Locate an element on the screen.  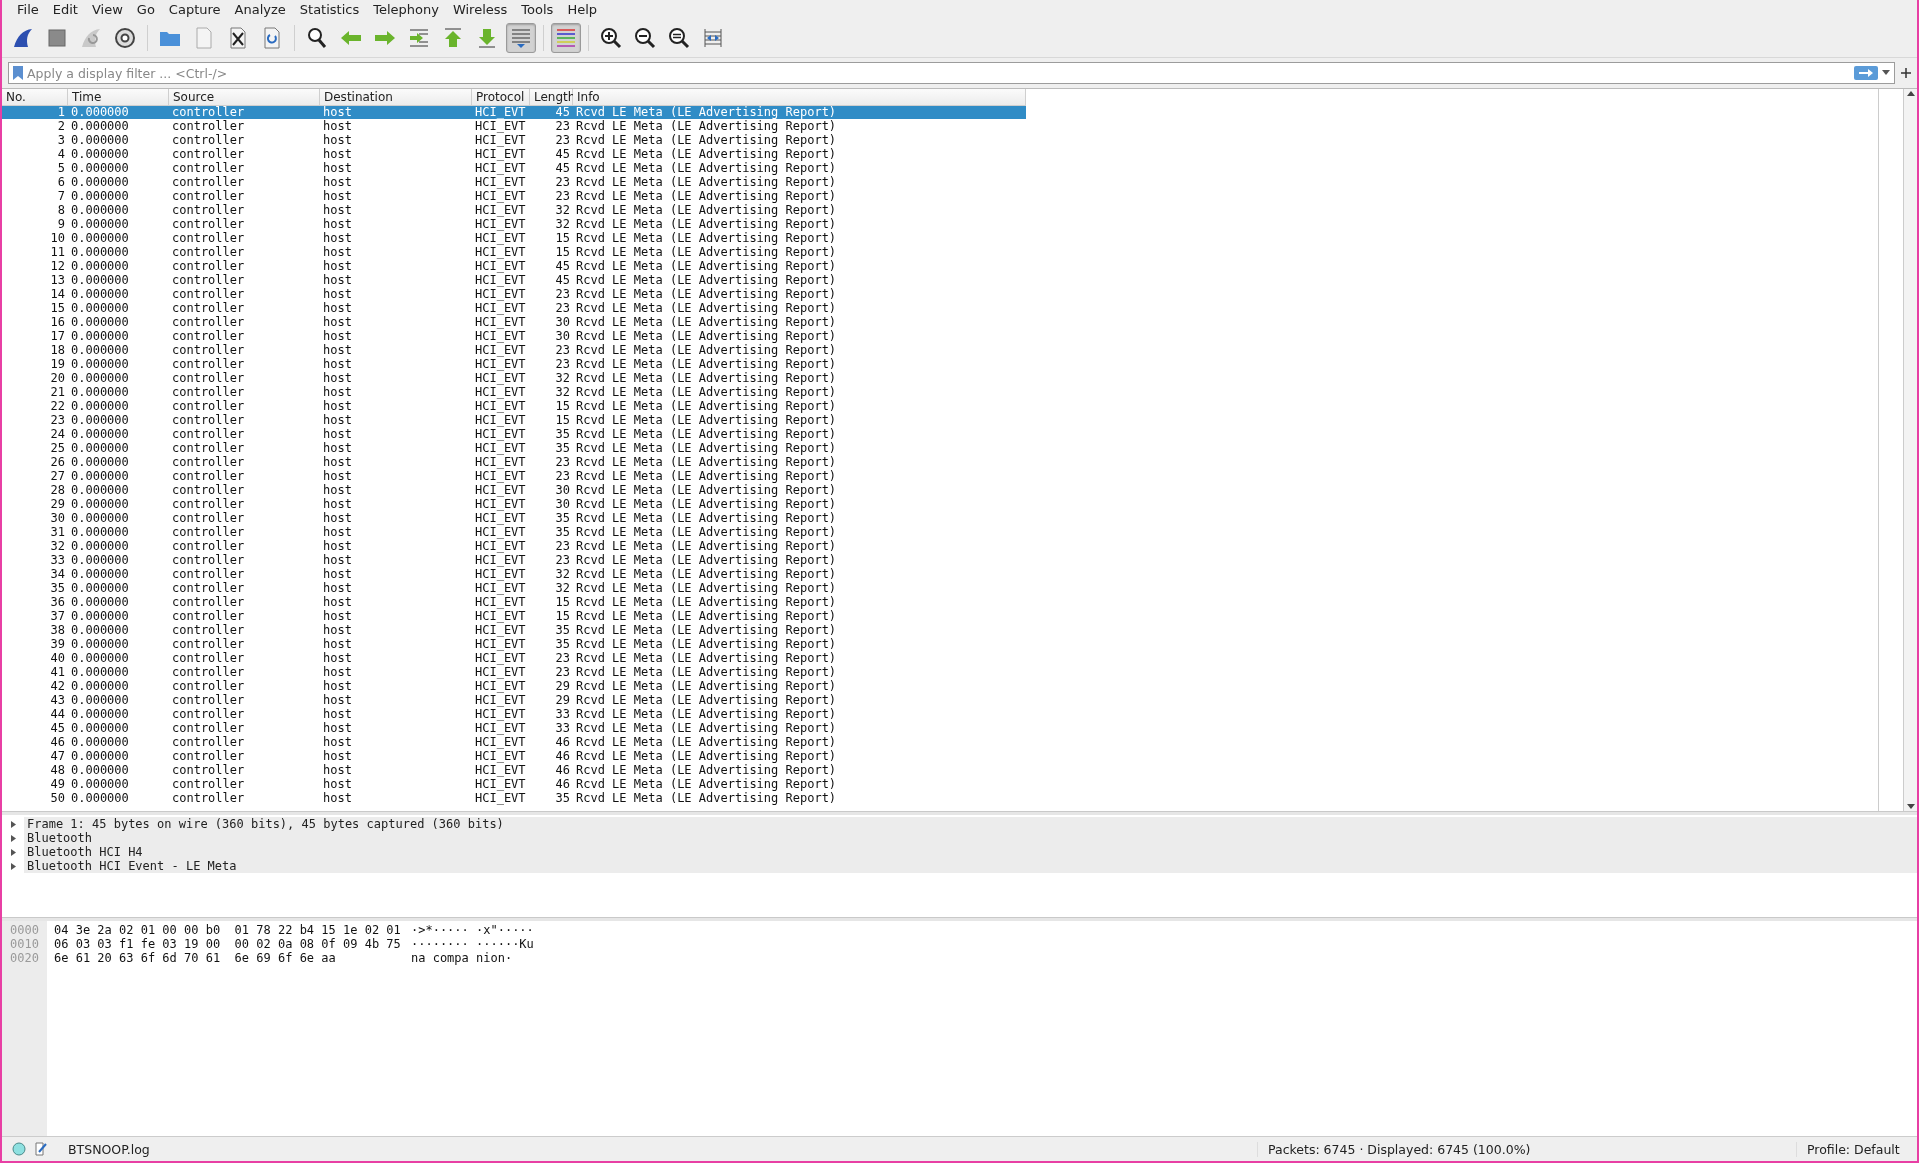
menu-item: View is located at coordinates (107, 9).